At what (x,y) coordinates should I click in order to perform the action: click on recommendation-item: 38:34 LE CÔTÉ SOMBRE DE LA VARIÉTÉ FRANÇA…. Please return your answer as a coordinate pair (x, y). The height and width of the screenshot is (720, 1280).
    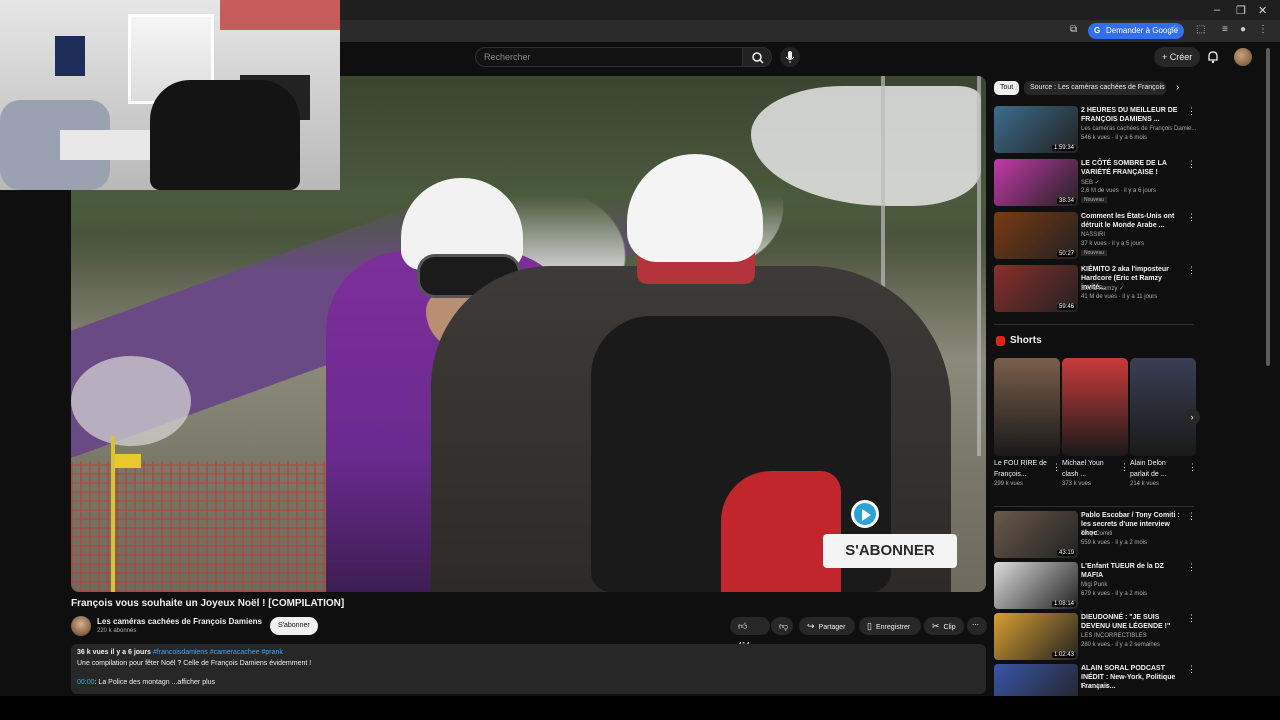
    Looking at the image, I should click on (1095, 183).